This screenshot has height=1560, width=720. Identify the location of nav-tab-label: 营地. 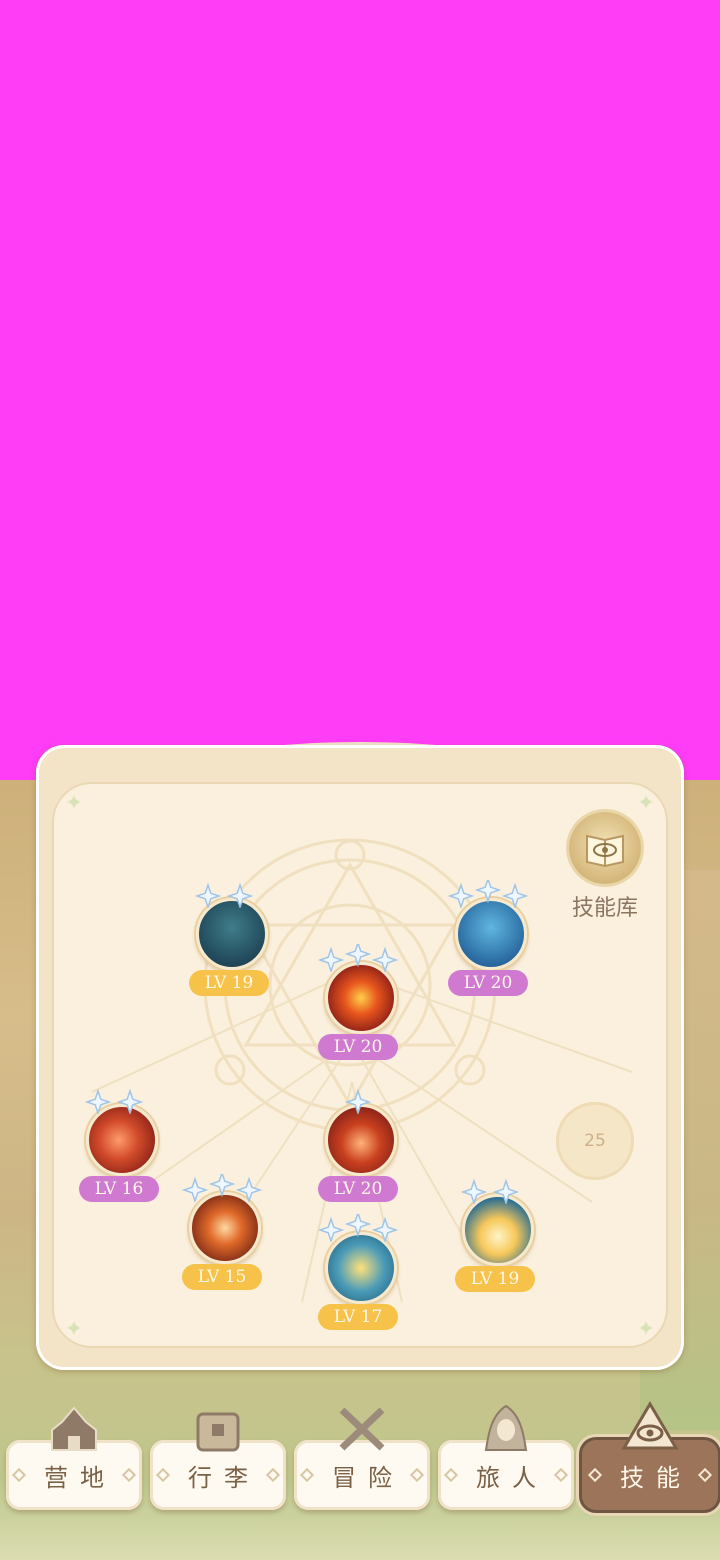
(80, 1478).